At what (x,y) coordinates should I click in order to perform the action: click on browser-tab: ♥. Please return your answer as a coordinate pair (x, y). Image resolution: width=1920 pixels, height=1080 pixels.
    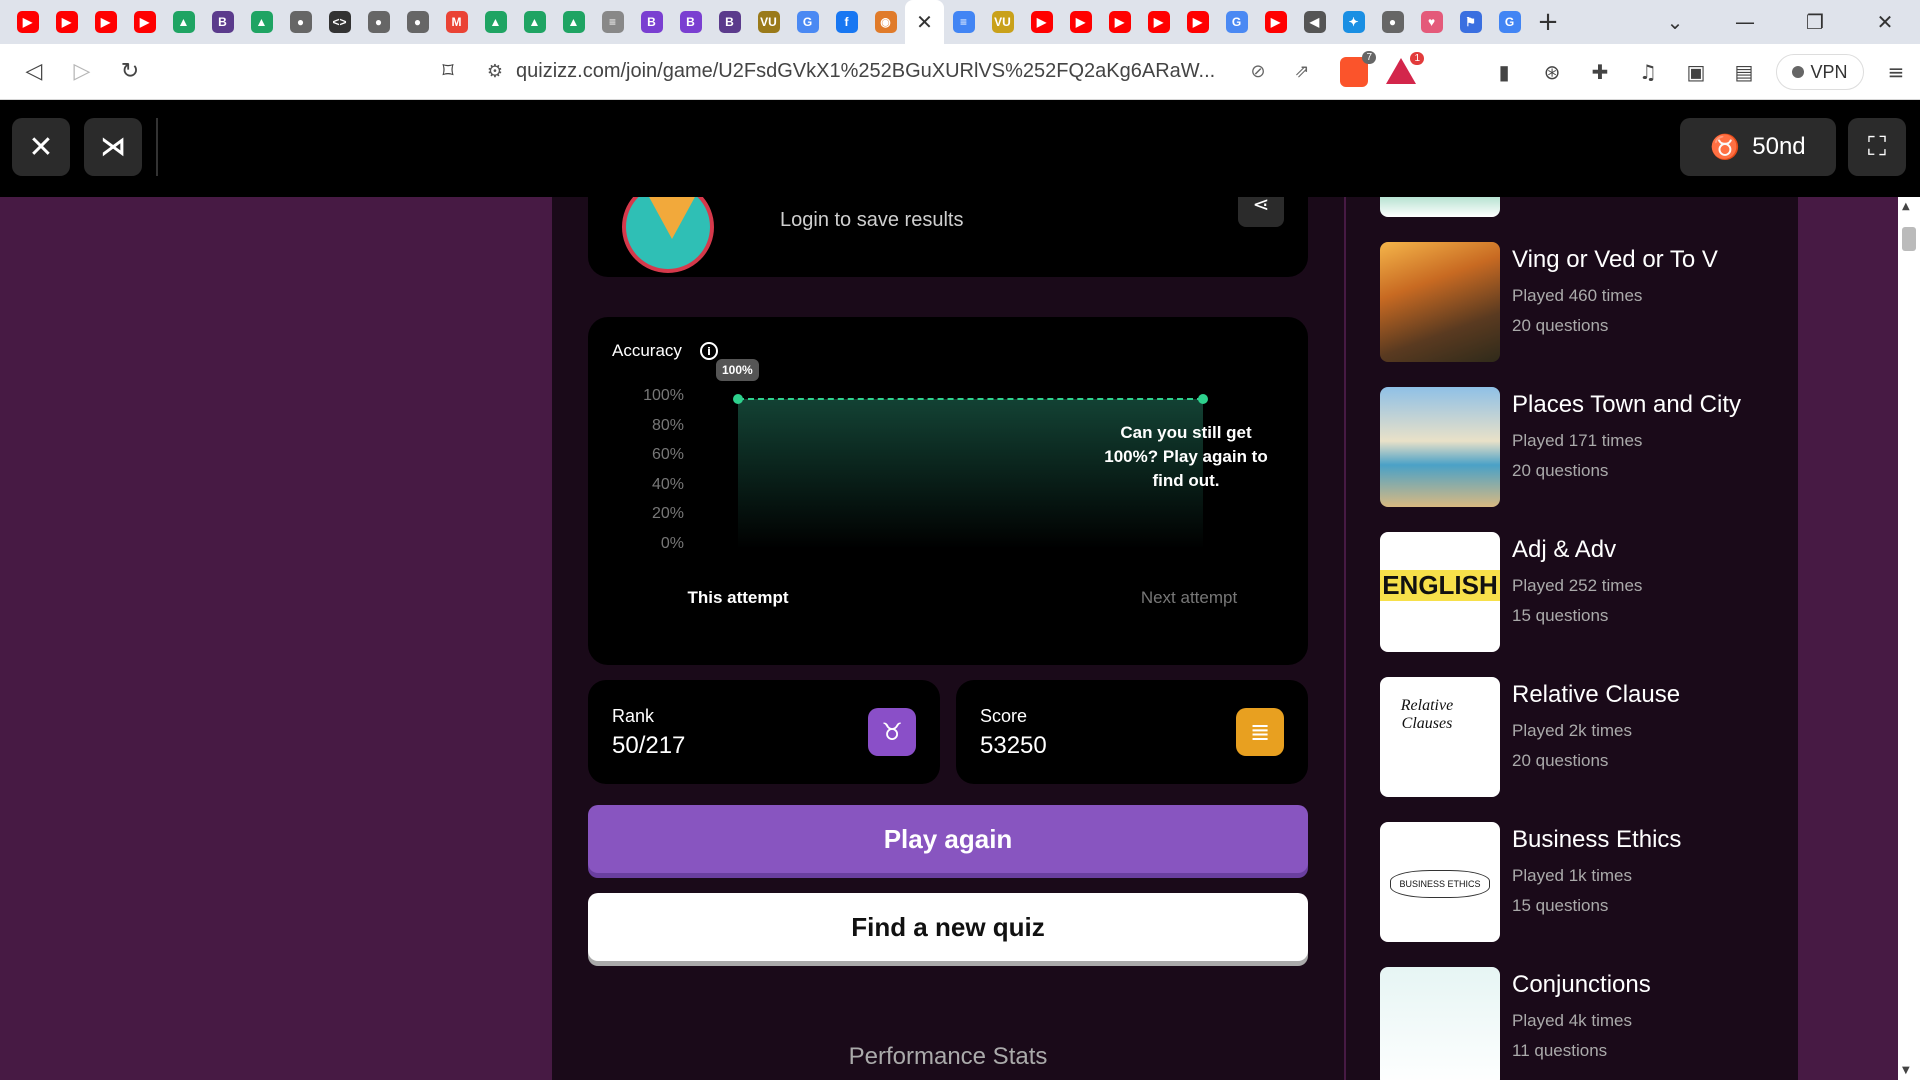
    Looking at the image, I should click on (1431, 22).